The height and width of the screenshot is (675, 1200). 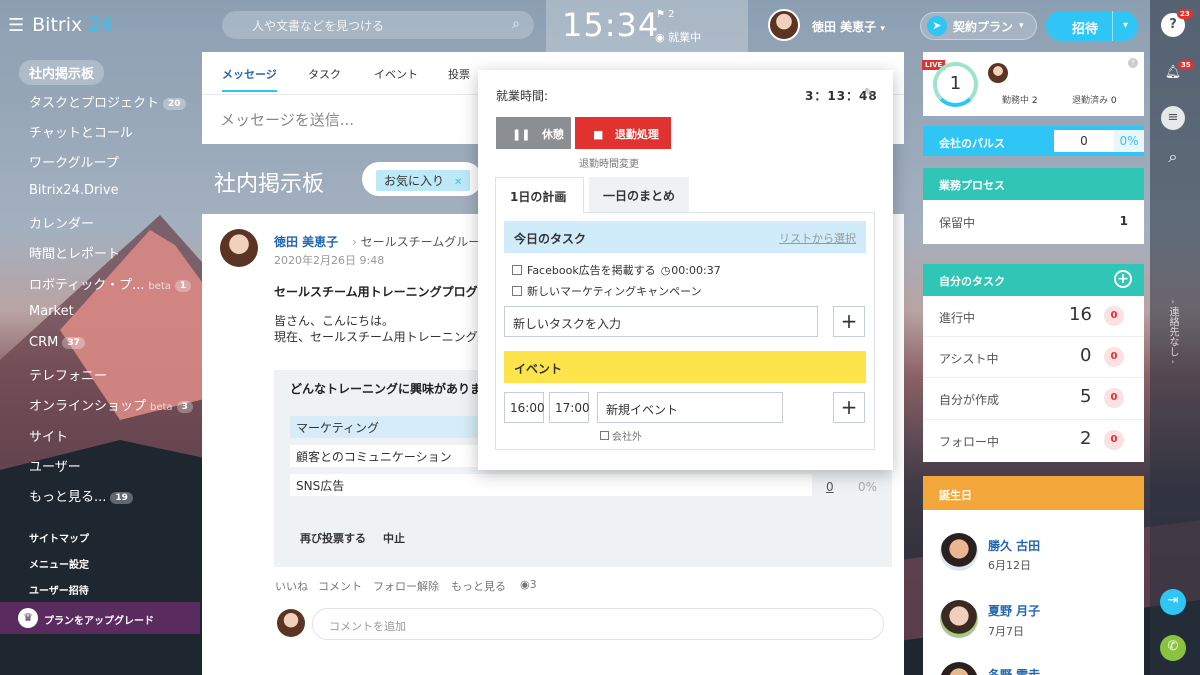 What do you see at coordinates (614, 291) in the screenshot?
I see `task-label: 新しいマーケティングキャンペーン` at bounding box center [614, 291].